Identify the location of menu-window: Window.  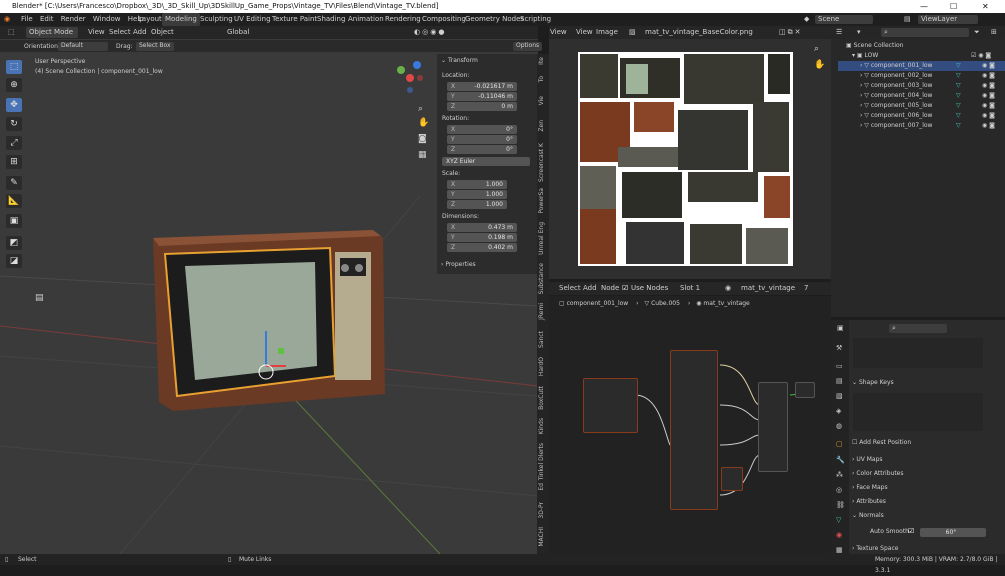
(107, 19).